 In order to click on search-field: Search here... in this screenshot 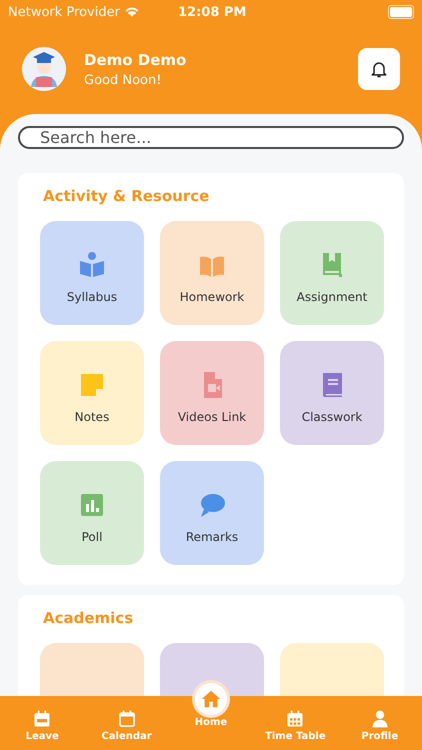, I will do `click(211, 137)`.